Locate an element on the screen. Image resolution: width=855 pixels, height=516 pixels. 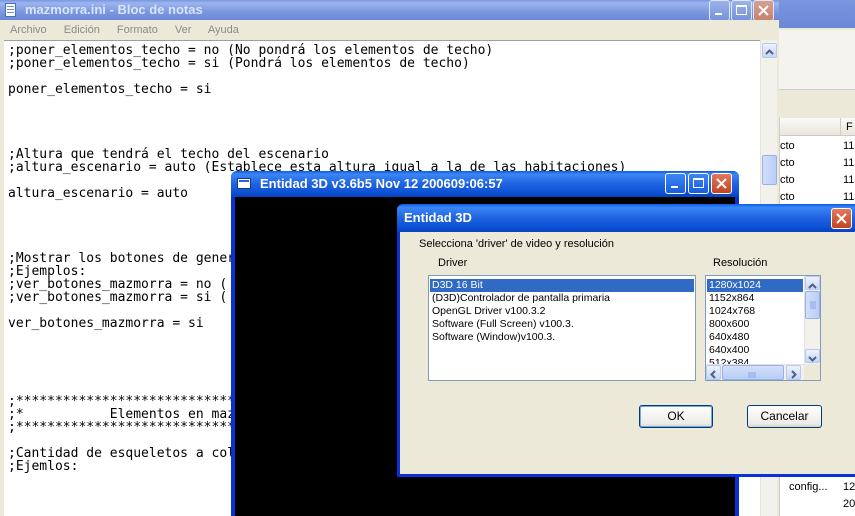
resolution-hscroll-thumb is located at coordinates (753, 372).